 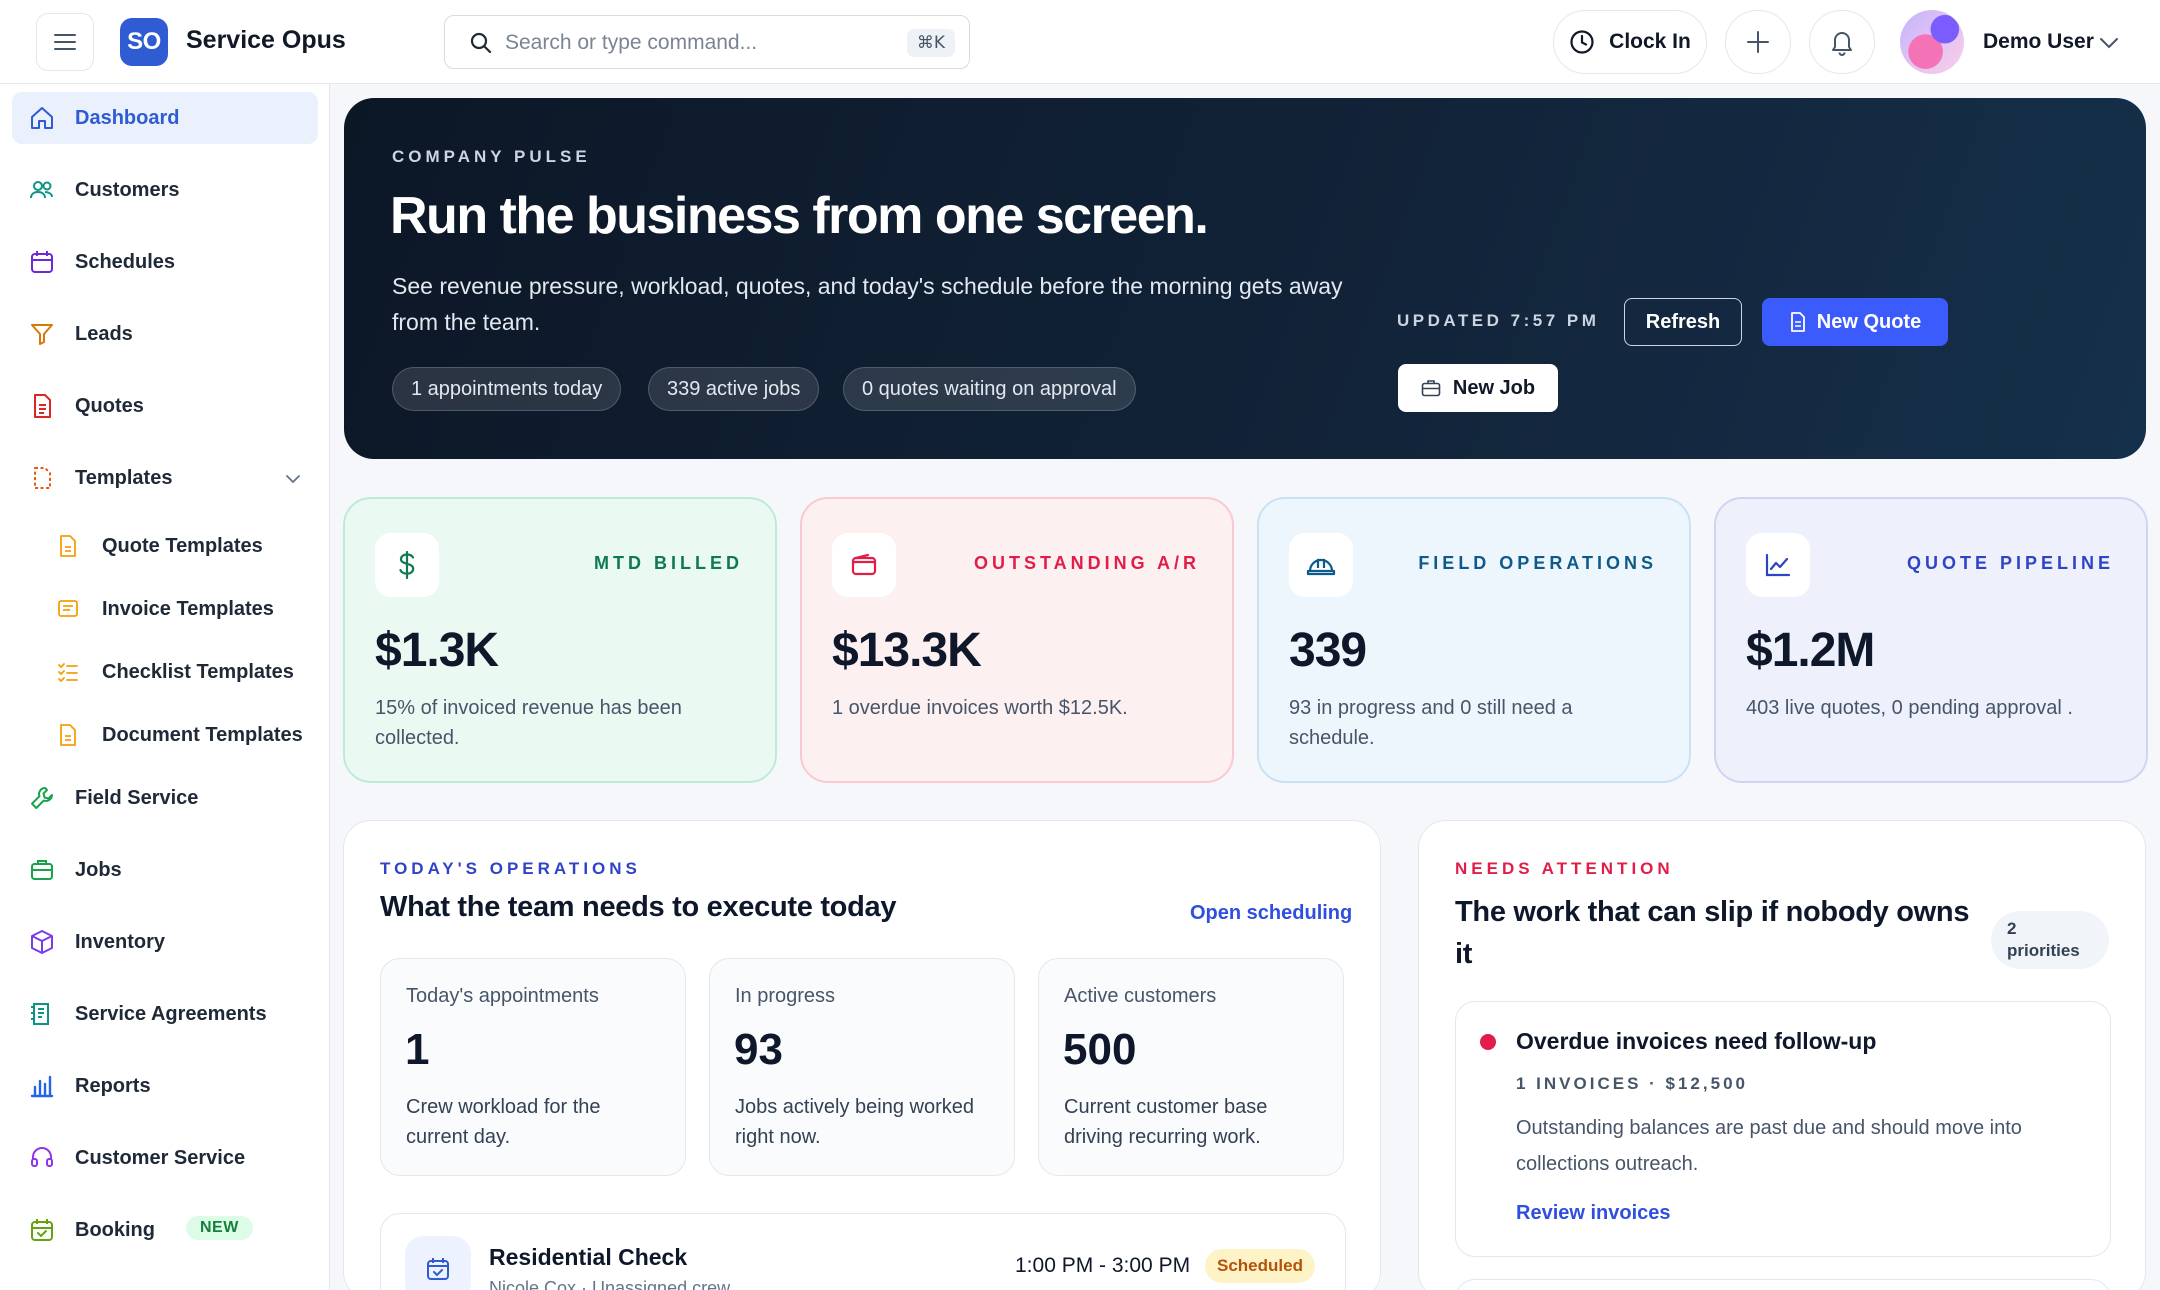 I want to click on clock-in-label: Clock In, so click(x=1650, y=41).